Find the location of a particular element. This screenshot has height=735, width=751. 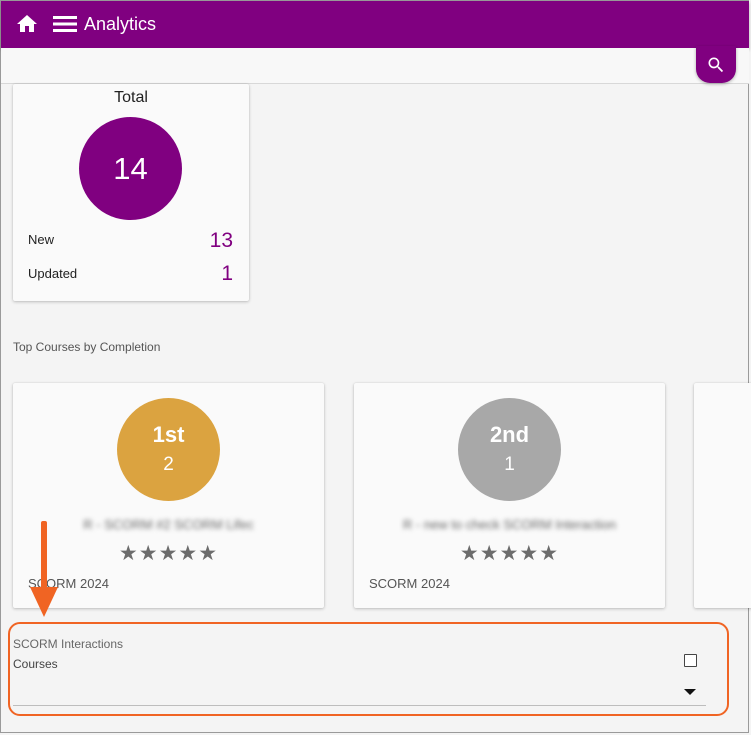

section-label-scorm-interactions: SCORM Interactions is located at coordinates (68, 644).